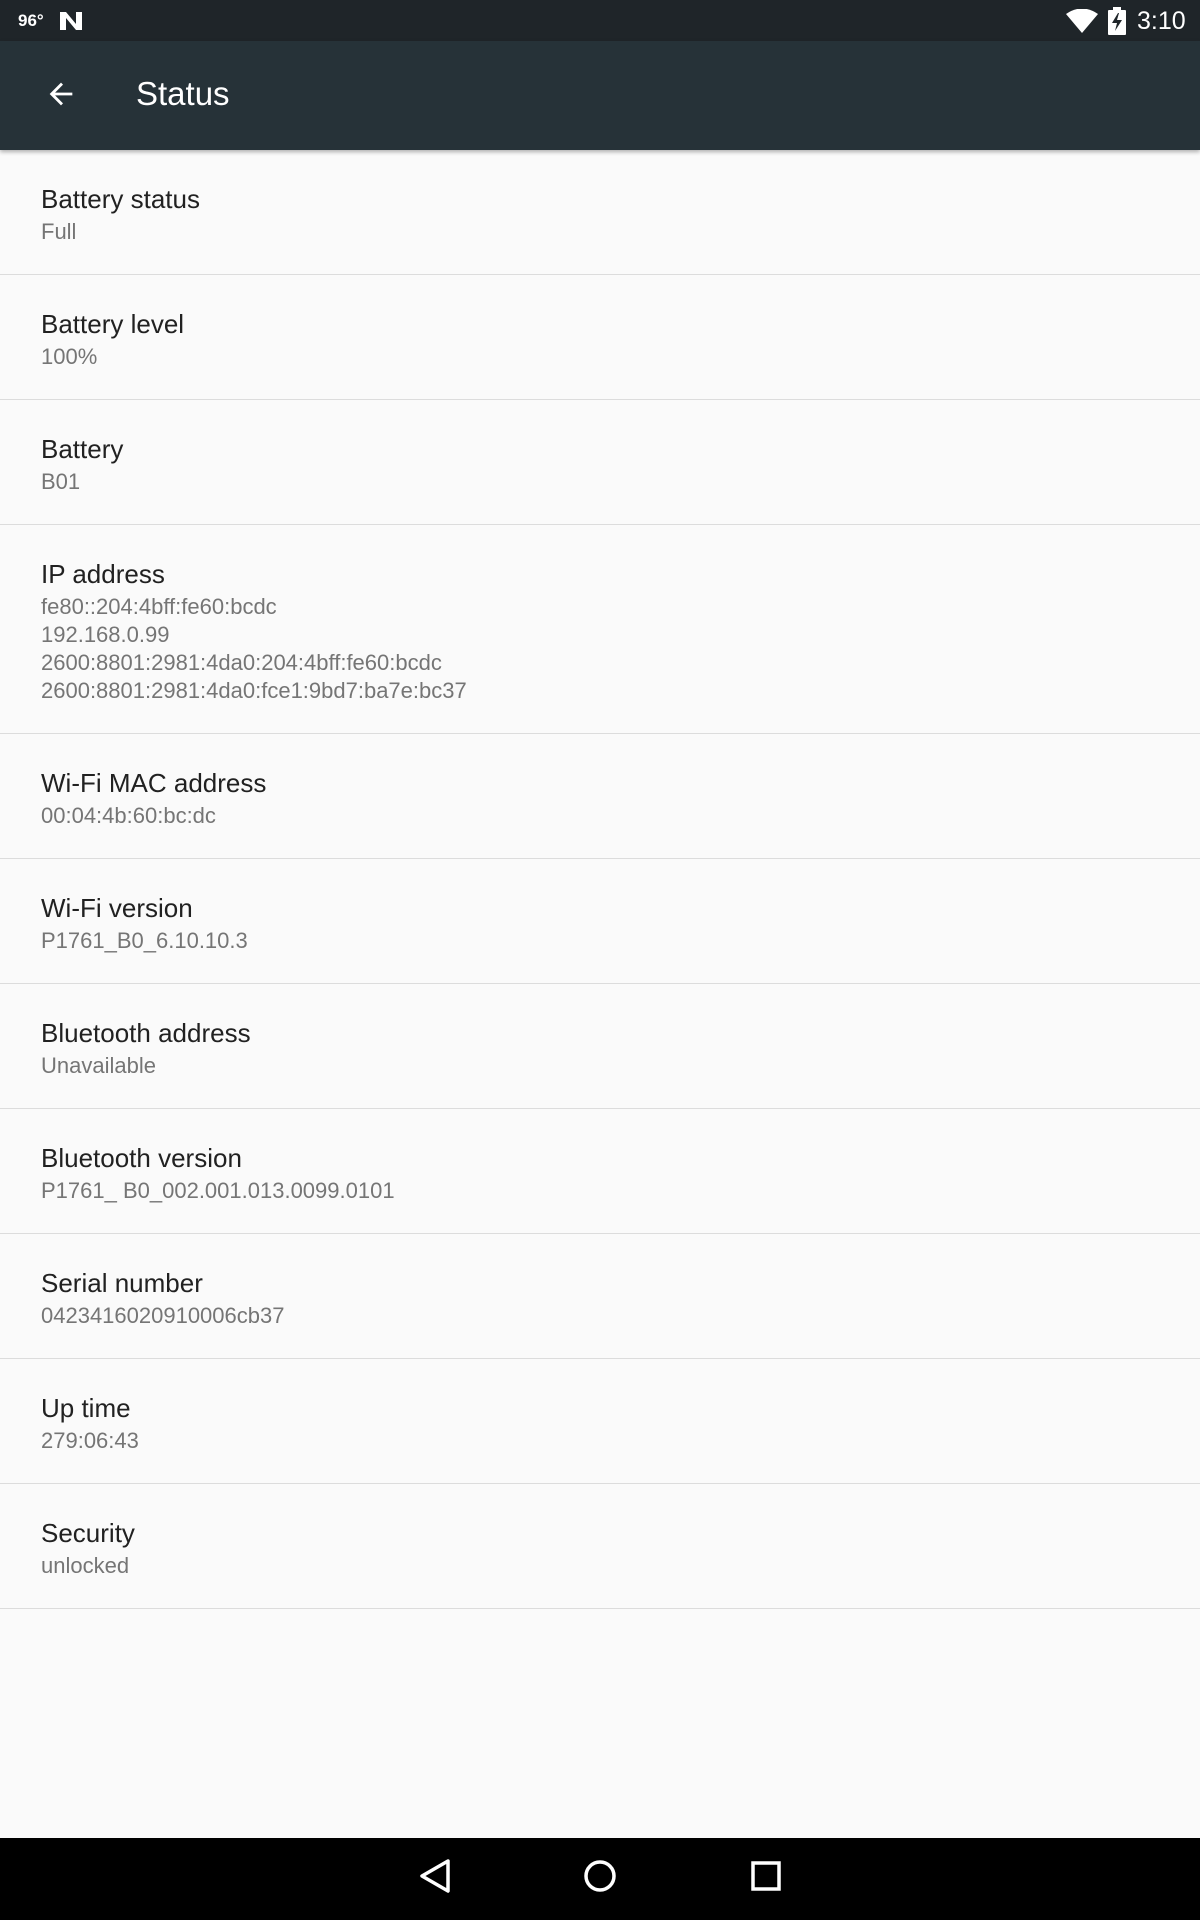  Describe the element at coordinates (218, 1190) in the screenshot. I see `item-value: P1761_ B0_002.001.013.0099.0101` at that location.